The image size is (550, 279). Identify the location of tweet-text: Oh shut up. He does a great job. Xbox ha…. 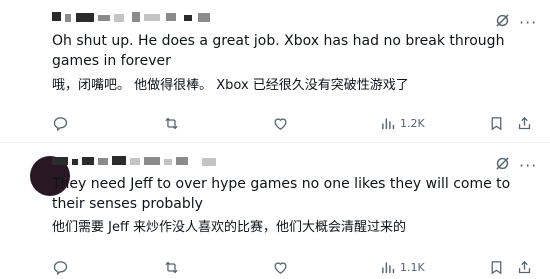
(278, 51).